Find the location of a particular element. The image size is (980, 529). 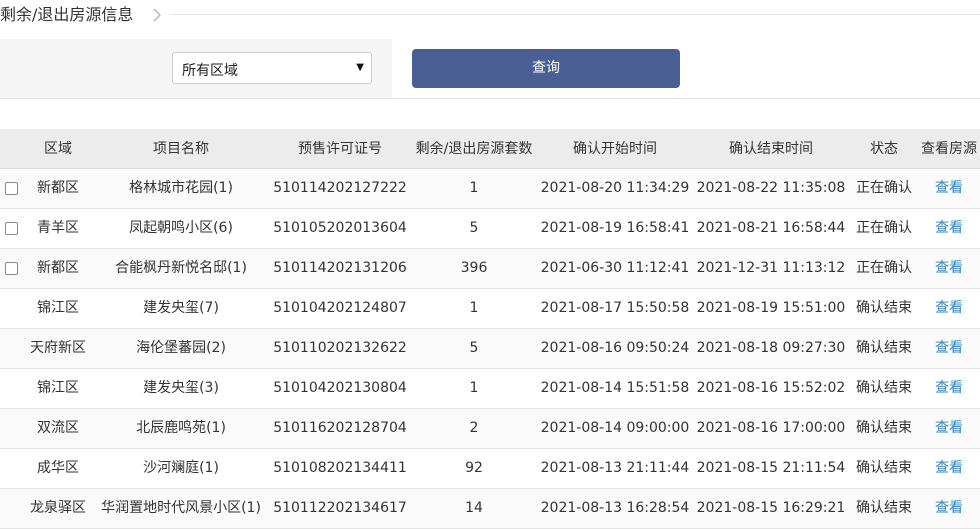

cell-start-time: 2021-08-17 15:50:58 is located at coordinates (615, 308).